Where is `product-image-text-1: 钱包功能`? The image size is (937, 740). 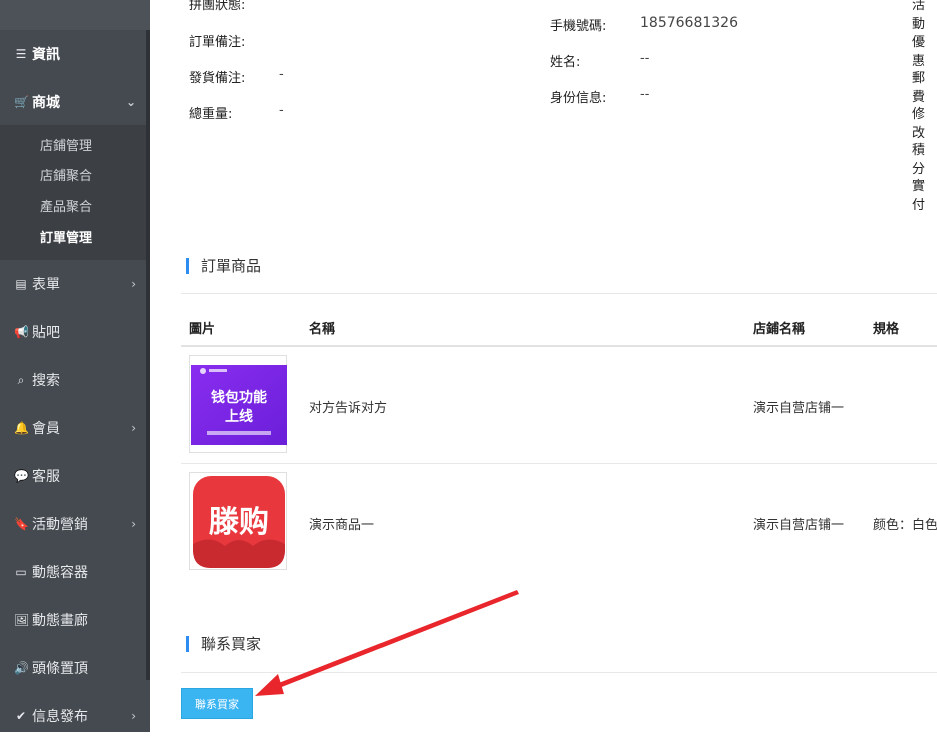
product-image-text-1: 钱包功能 is located at coordinates (239, 397).